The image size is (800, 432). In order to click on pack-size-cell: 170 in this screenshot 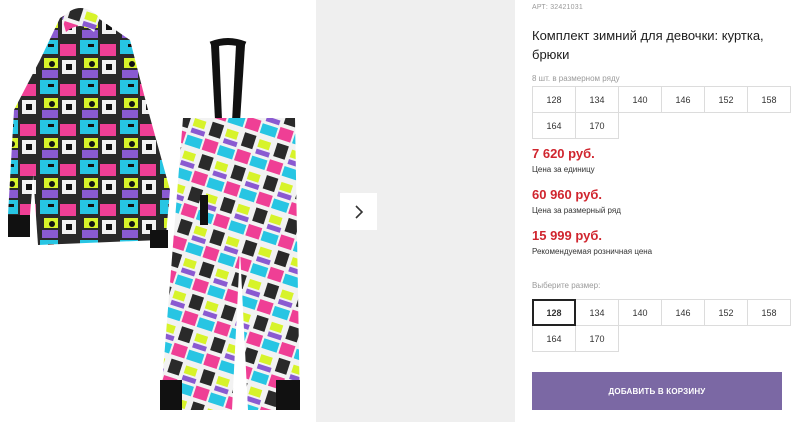, I will do `click(597, 125)`.